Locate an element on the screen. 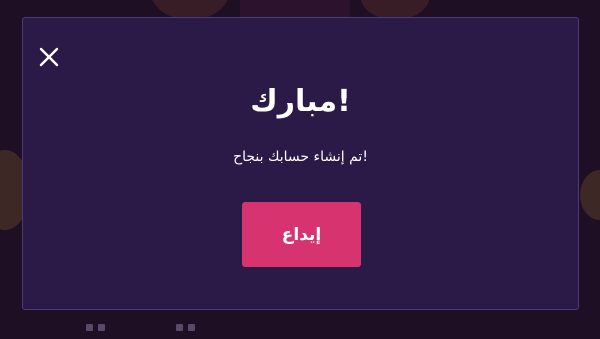  deposit-button: إيداع is located at coordinates (301, 234).